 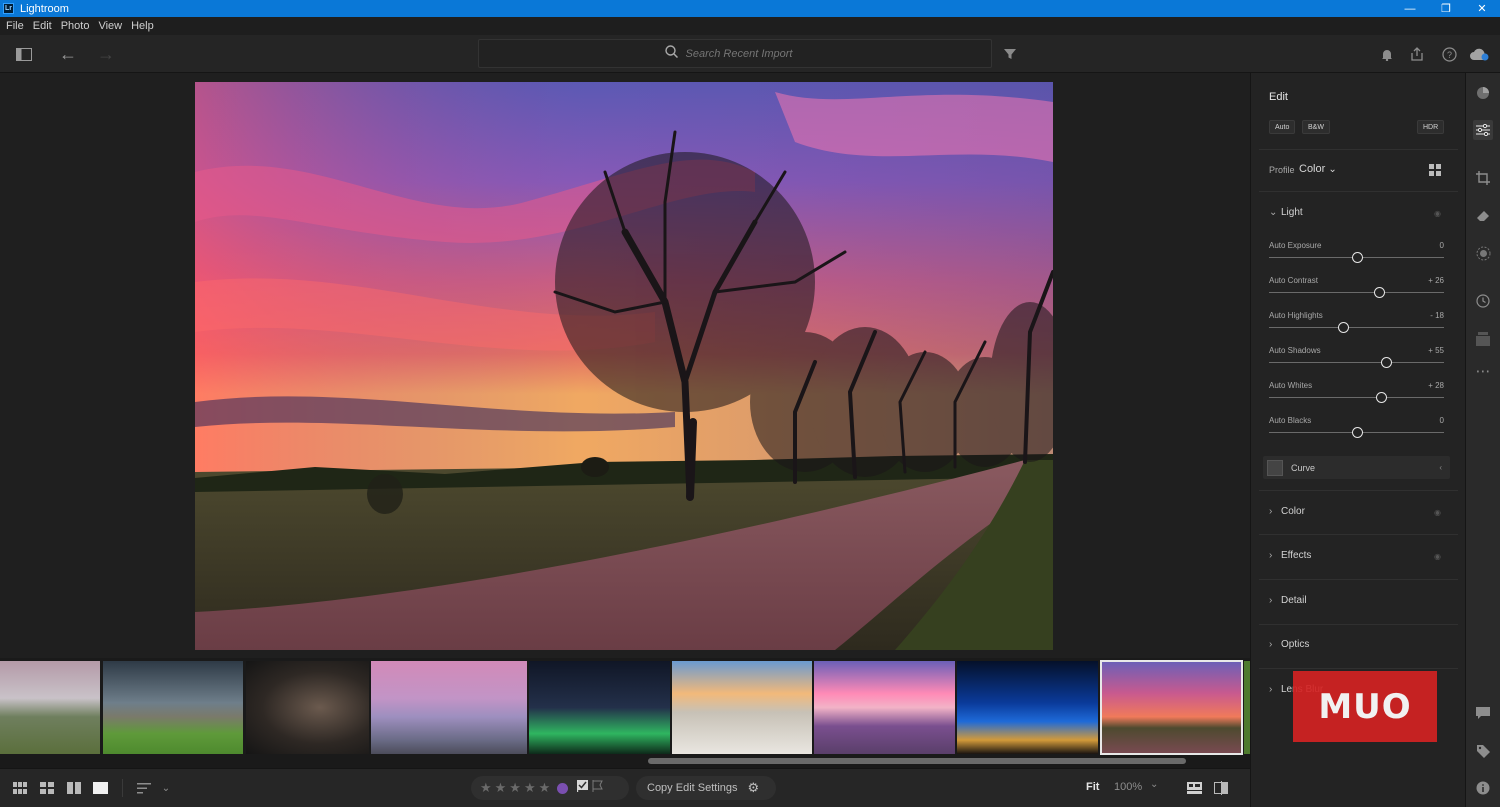 I want to click on cloud-sync-icon, so click(x=1480, y=54).